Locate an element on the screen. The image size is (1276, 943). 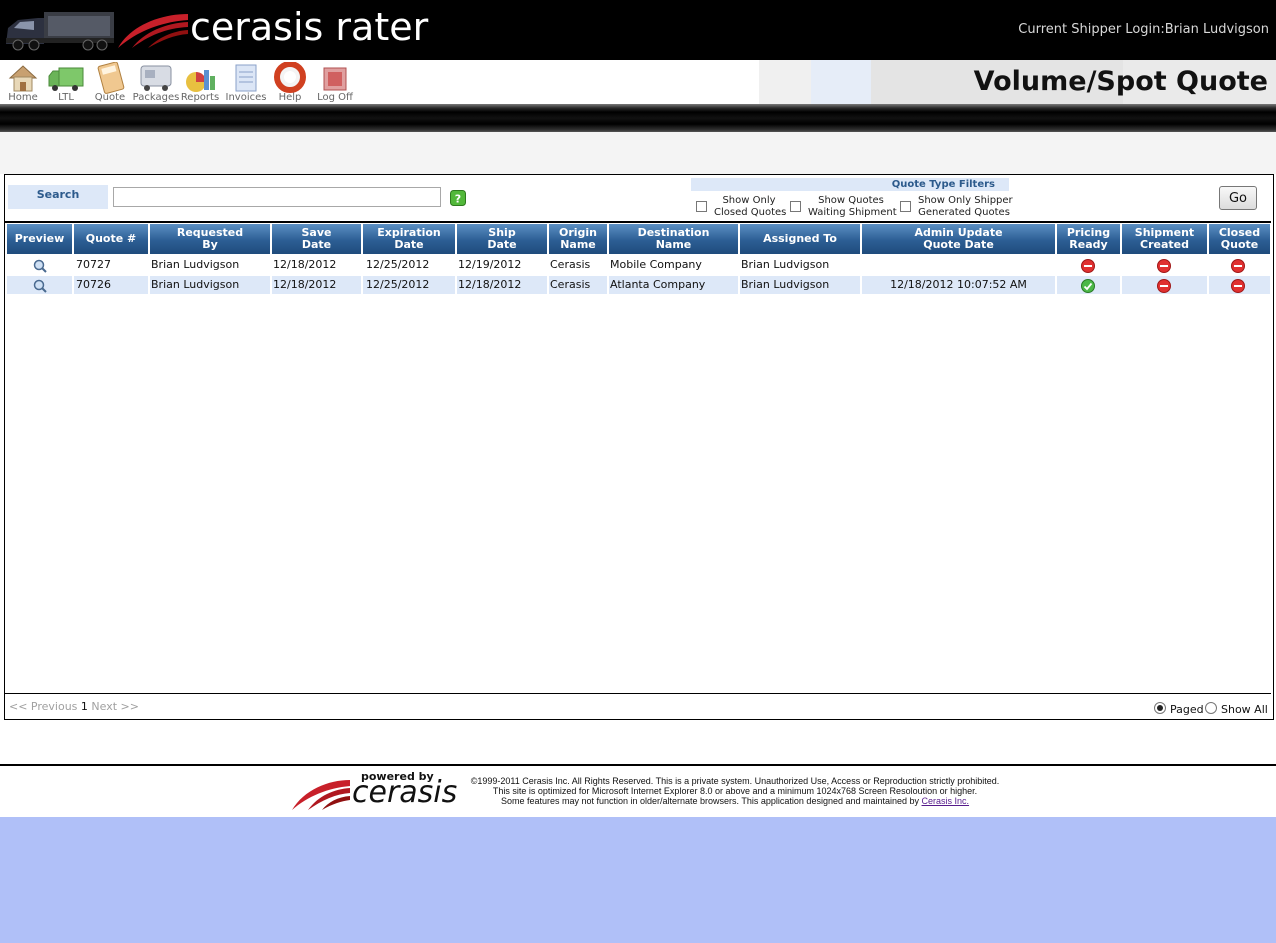
paged-radio is located at coordinates (1160, 708).